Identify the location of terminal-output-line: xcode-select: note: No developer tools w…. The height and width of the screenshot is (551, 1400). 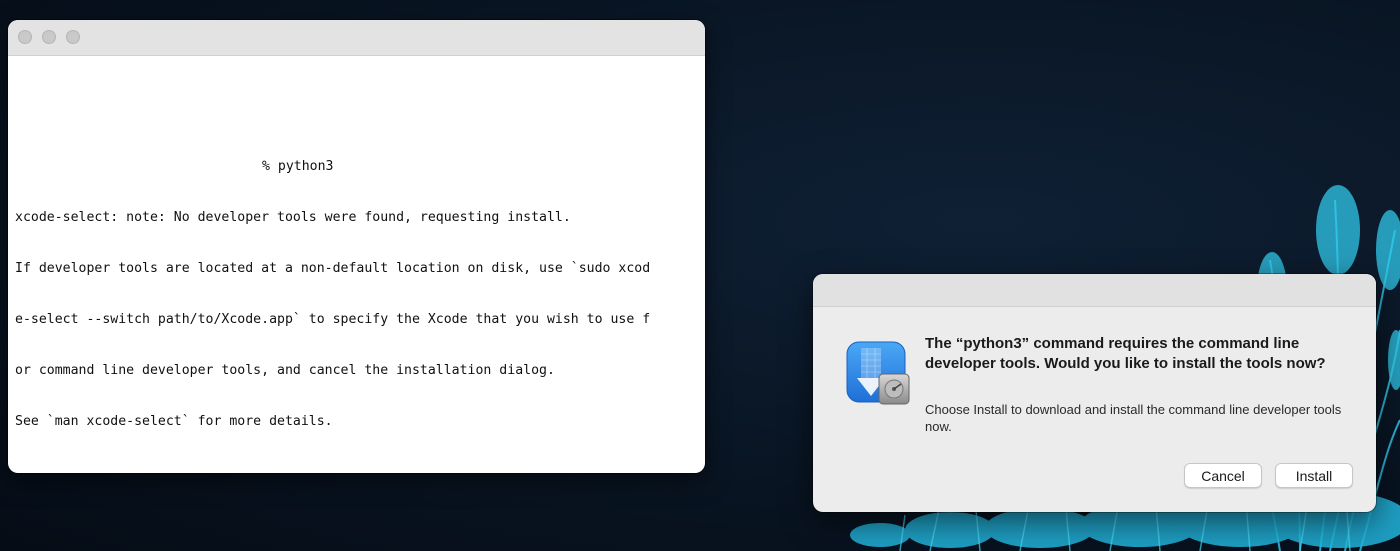
(293, 217).